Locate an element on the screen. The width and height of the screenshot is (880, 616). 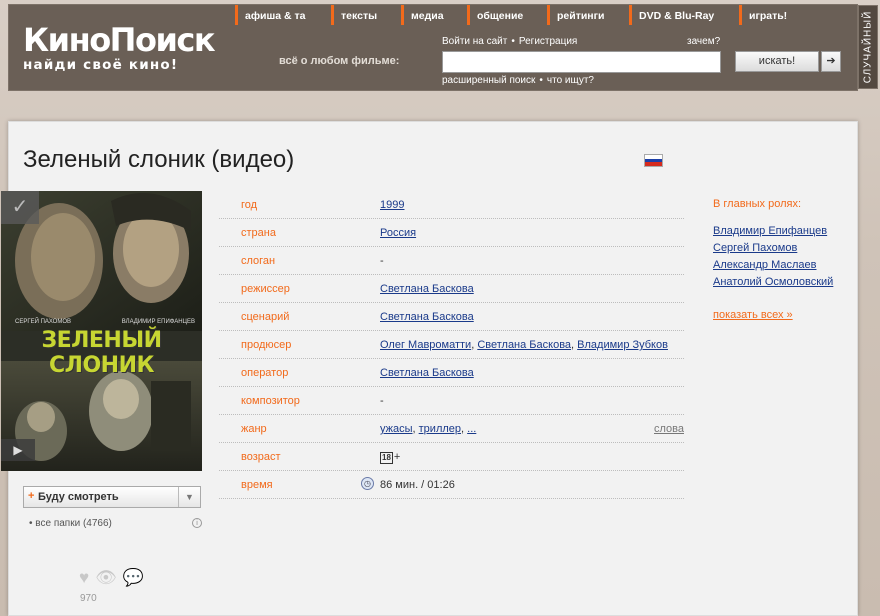
russia-flag-icon is located at coordinates (653, 160).